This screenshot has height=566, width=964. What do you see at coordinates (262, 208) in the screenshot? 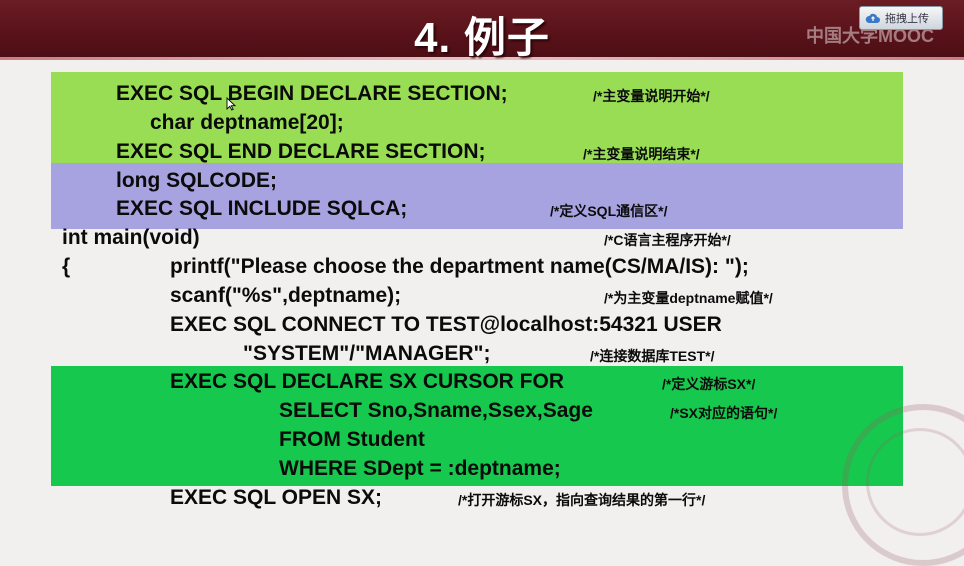
I see `code-line: EXEC SQL INCLUDE SQLCA;` at bounding box center [262, 208].